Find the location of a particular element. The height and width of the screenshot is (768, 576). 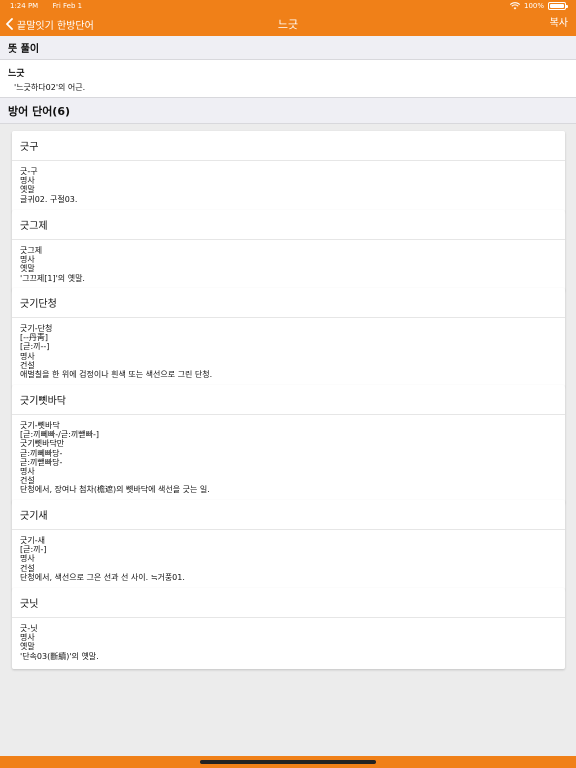

word-card: 긋닛 긋-닛 명사 옛말 '단속03(斷續)'의 옛말. is located at coordinates (288, 628).